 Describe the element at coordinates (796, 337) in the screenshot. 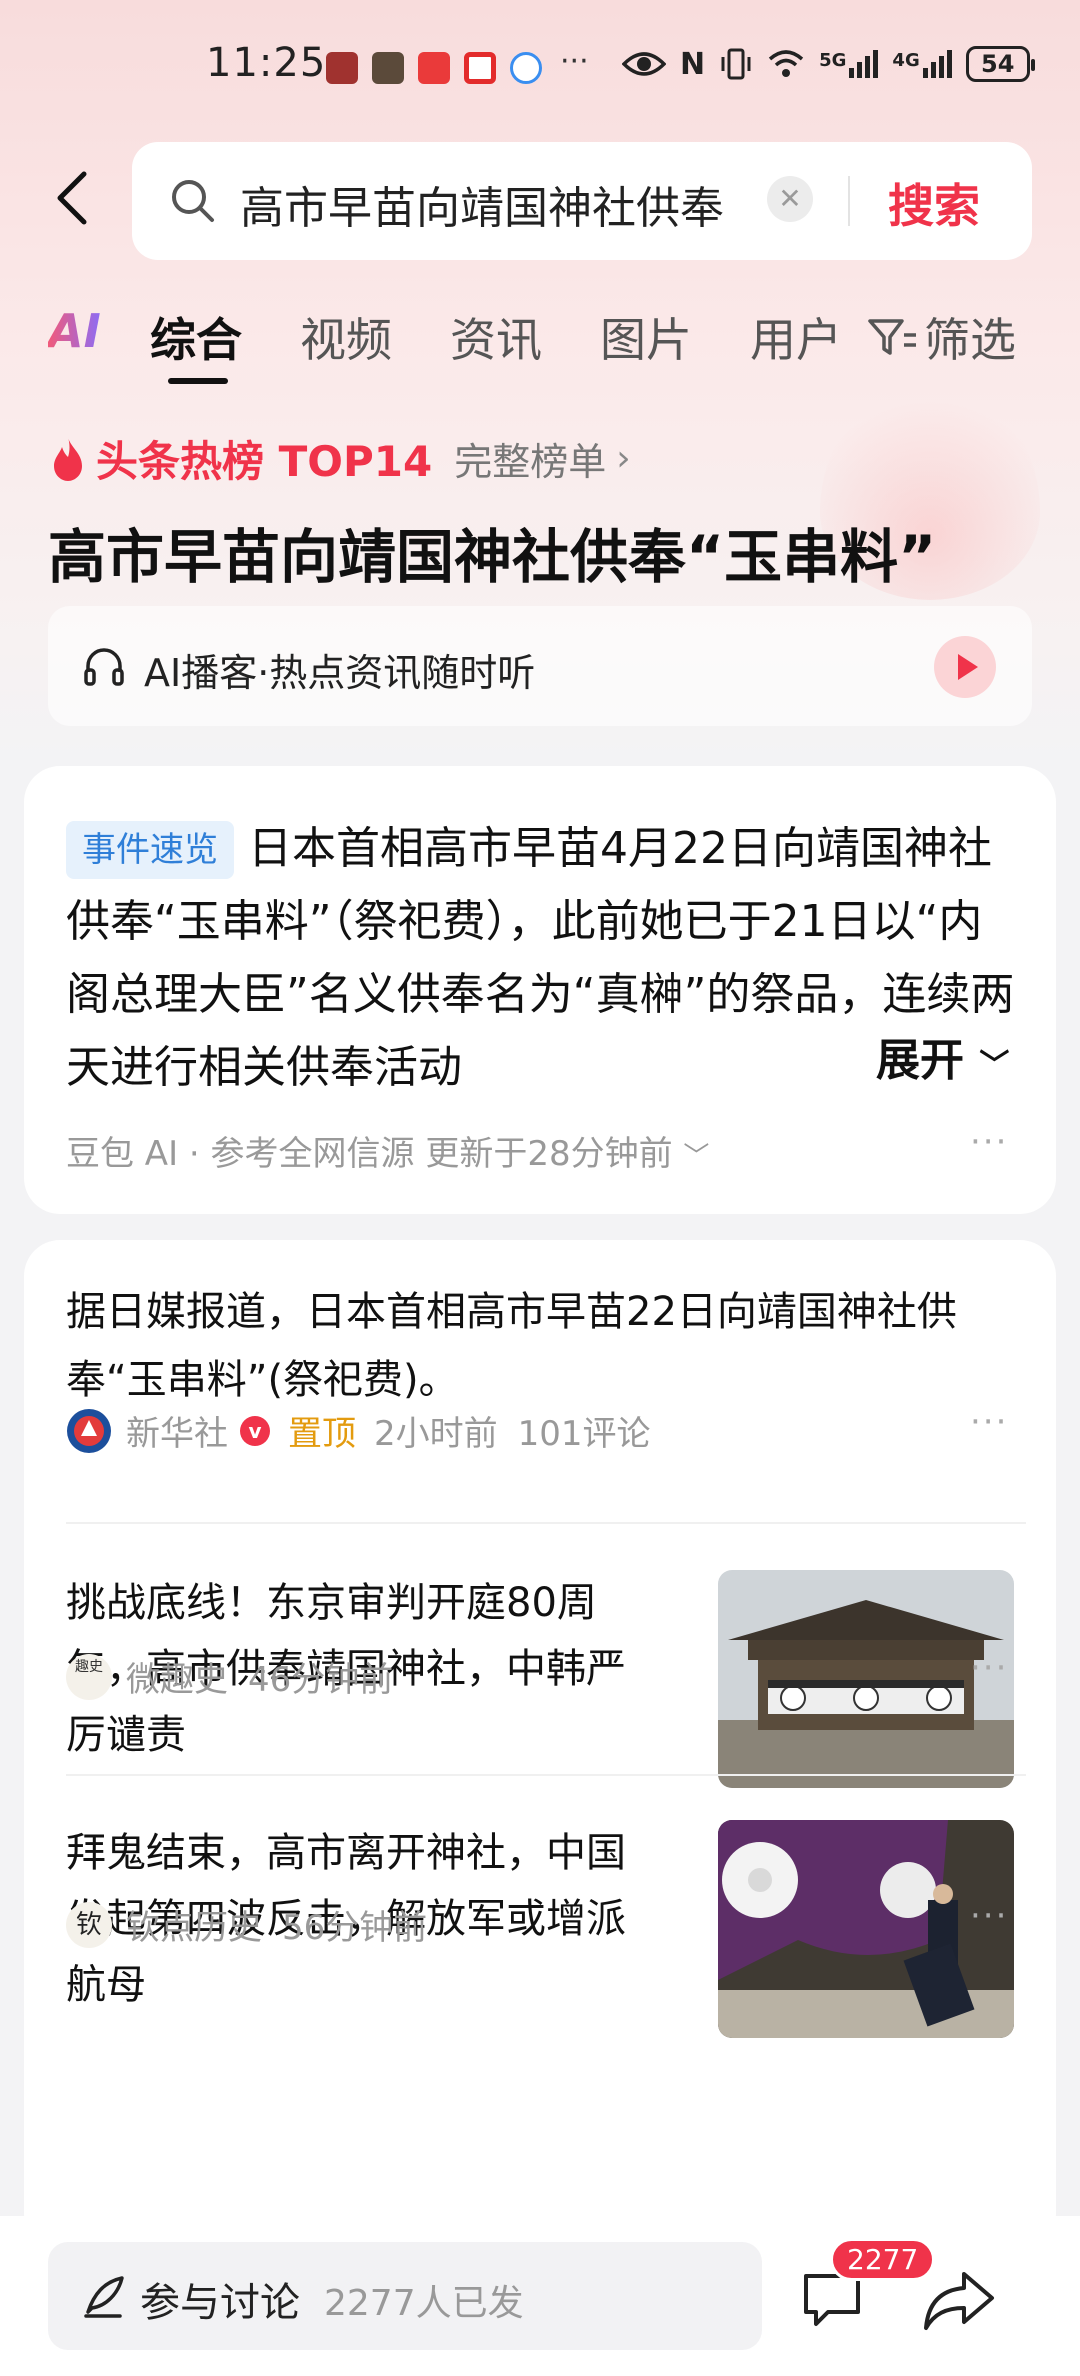

I see `tab-users: 用户` at that location.